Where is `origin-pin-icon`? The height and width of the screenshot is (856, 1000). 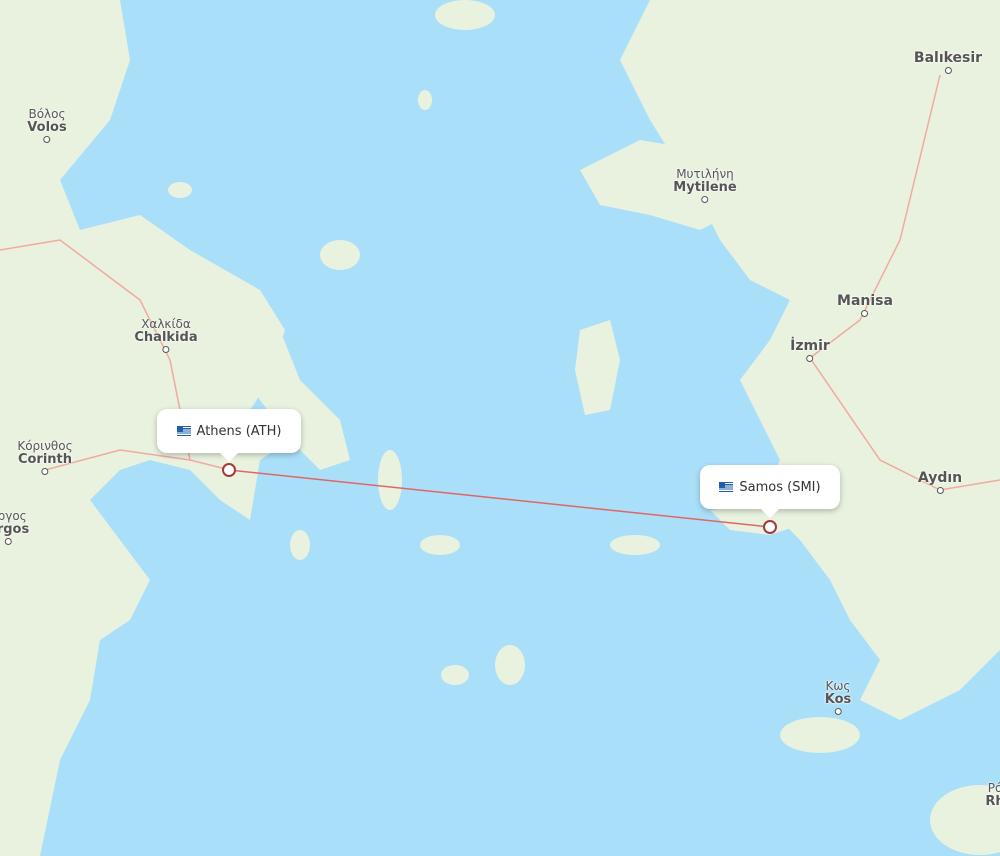
origin-pin-icon is located at coordinates (229, 470).